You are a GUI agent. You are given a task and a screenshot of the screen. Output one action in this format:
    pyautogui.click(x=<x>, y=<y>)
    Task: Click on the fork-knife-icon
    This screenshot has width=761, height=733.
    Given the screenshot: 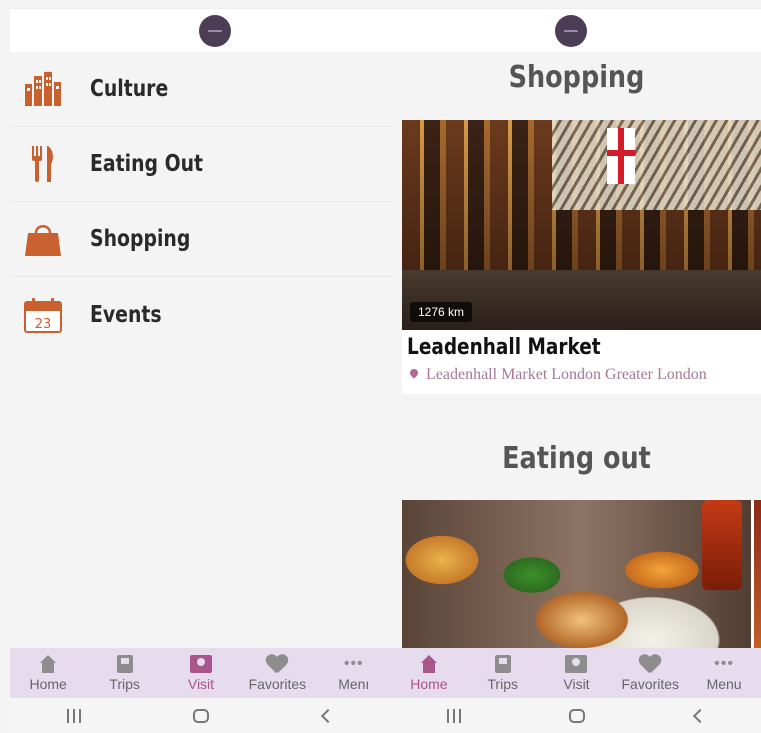 What is the action you would take?
    pyautogui.click(x=43, y=164)
    